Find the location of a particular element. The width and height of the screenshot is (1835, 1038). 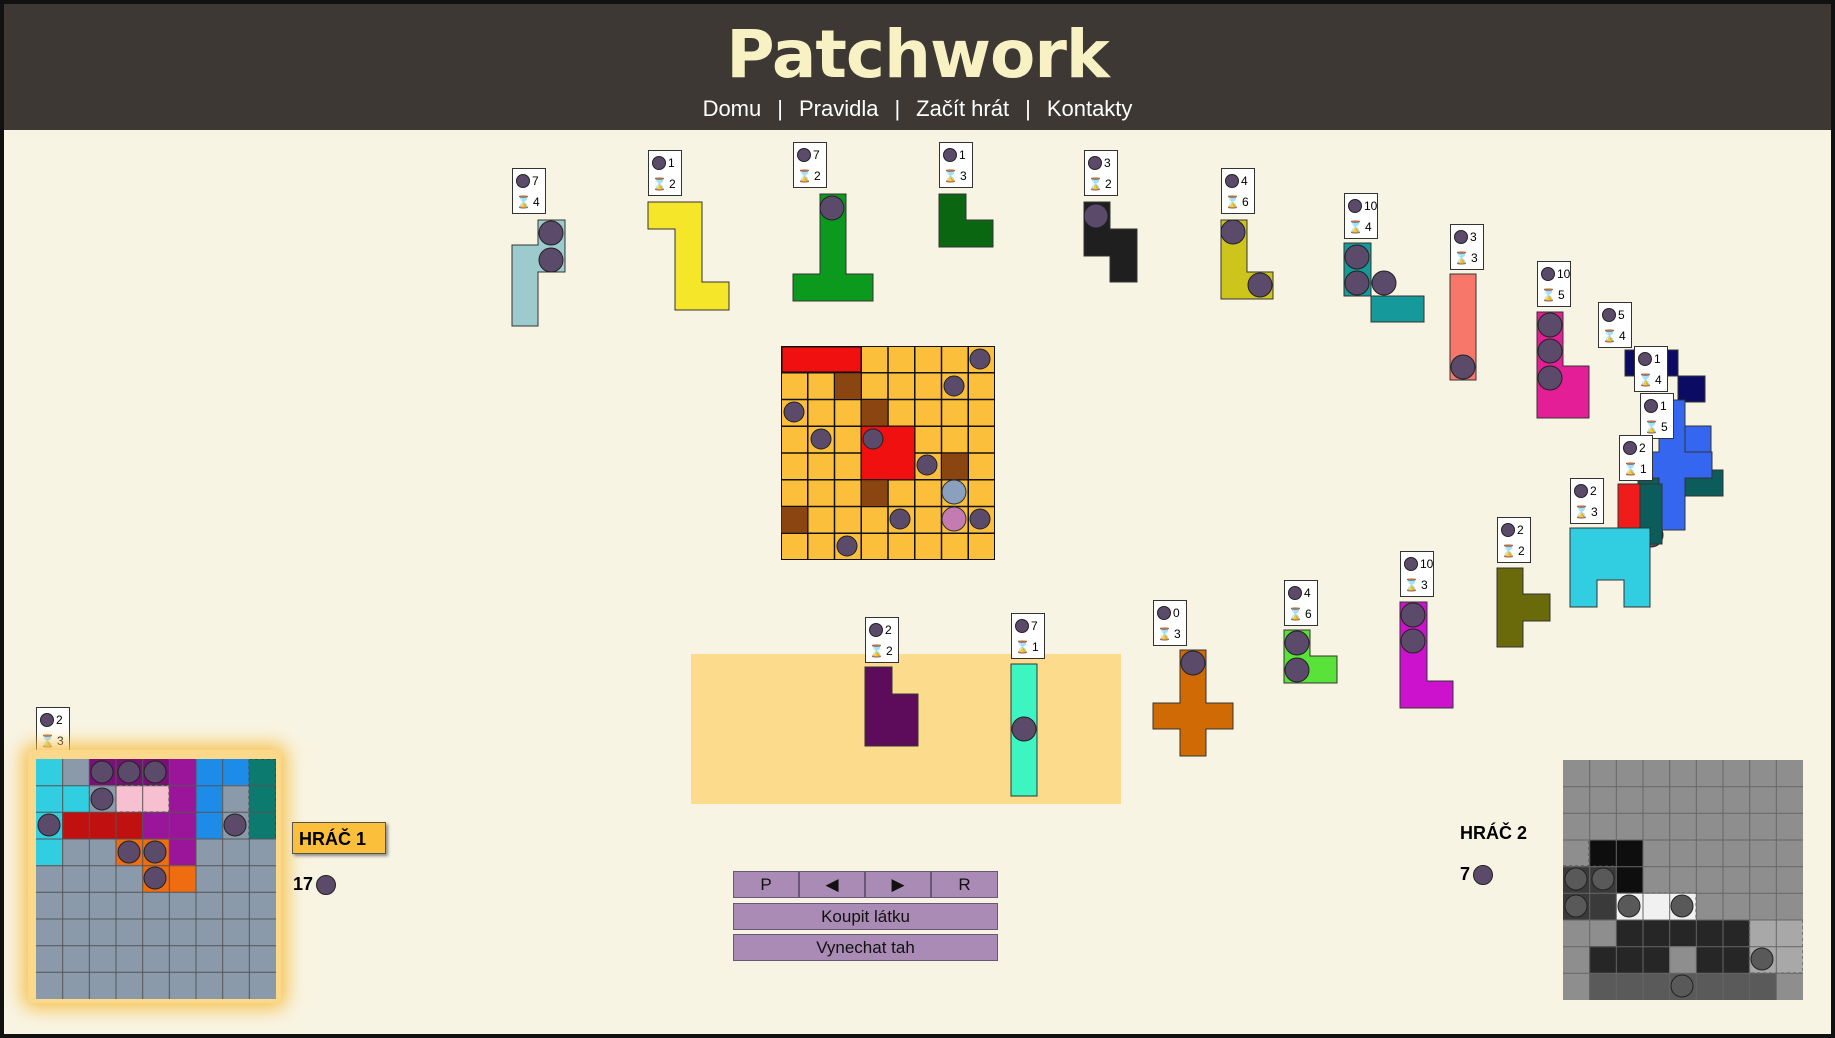

player2-money: 7 is located at coordinates (1477, 874).